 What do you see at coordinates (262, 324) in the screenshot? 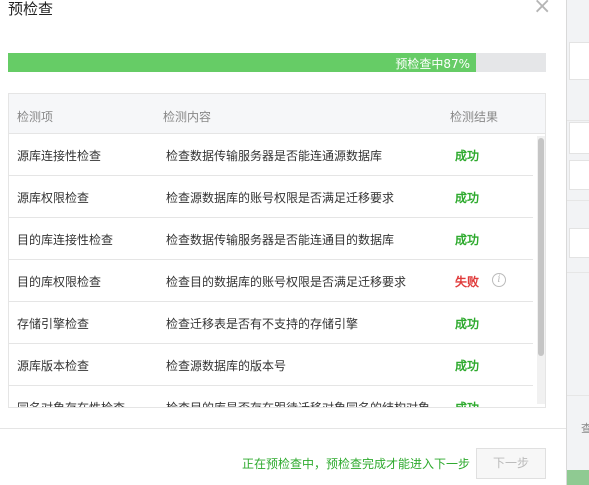
I see `row-content: 检查迁移表是否有不支持的存储引擎` at bounding box center [262, 324].